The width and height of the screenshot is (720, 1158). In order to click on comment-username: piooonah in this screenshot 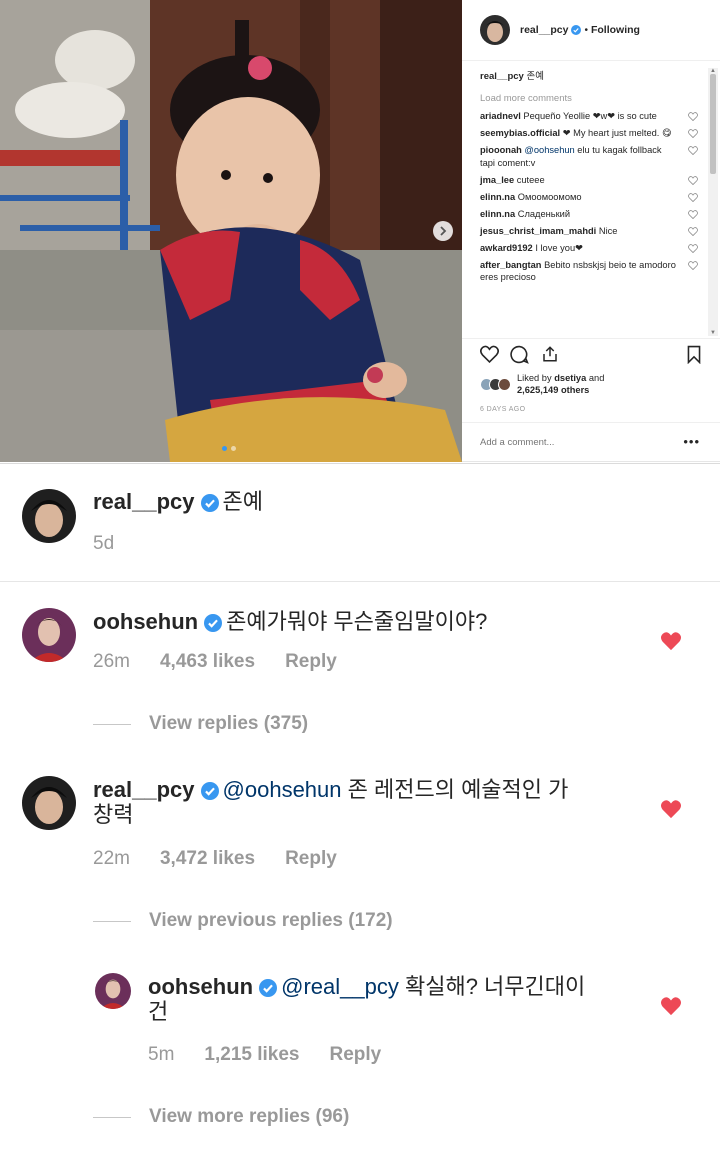, I will do `click(501, 150)`.